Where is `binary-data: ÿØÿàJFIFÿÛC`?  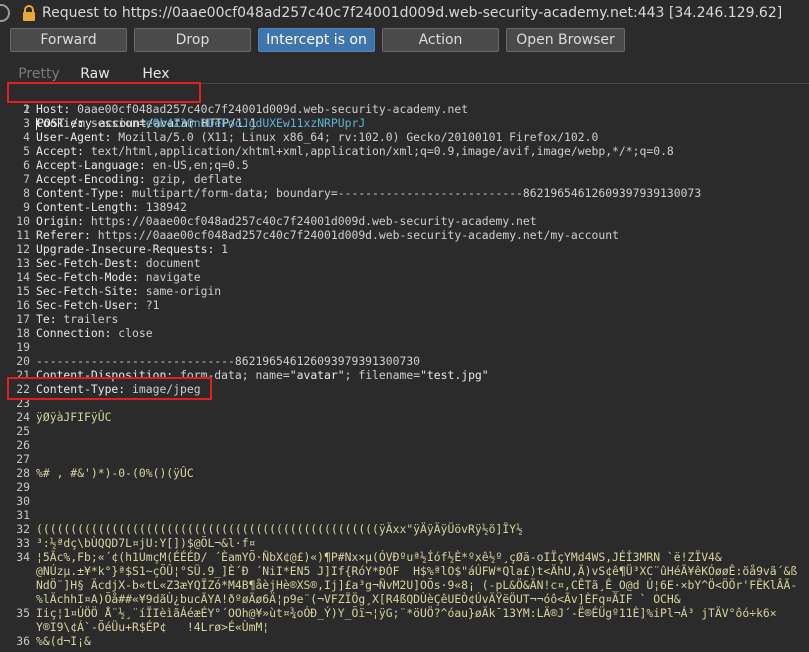
binary-data: ÿØÿàJFIFÿÛC is located at coordinates (74, 417).